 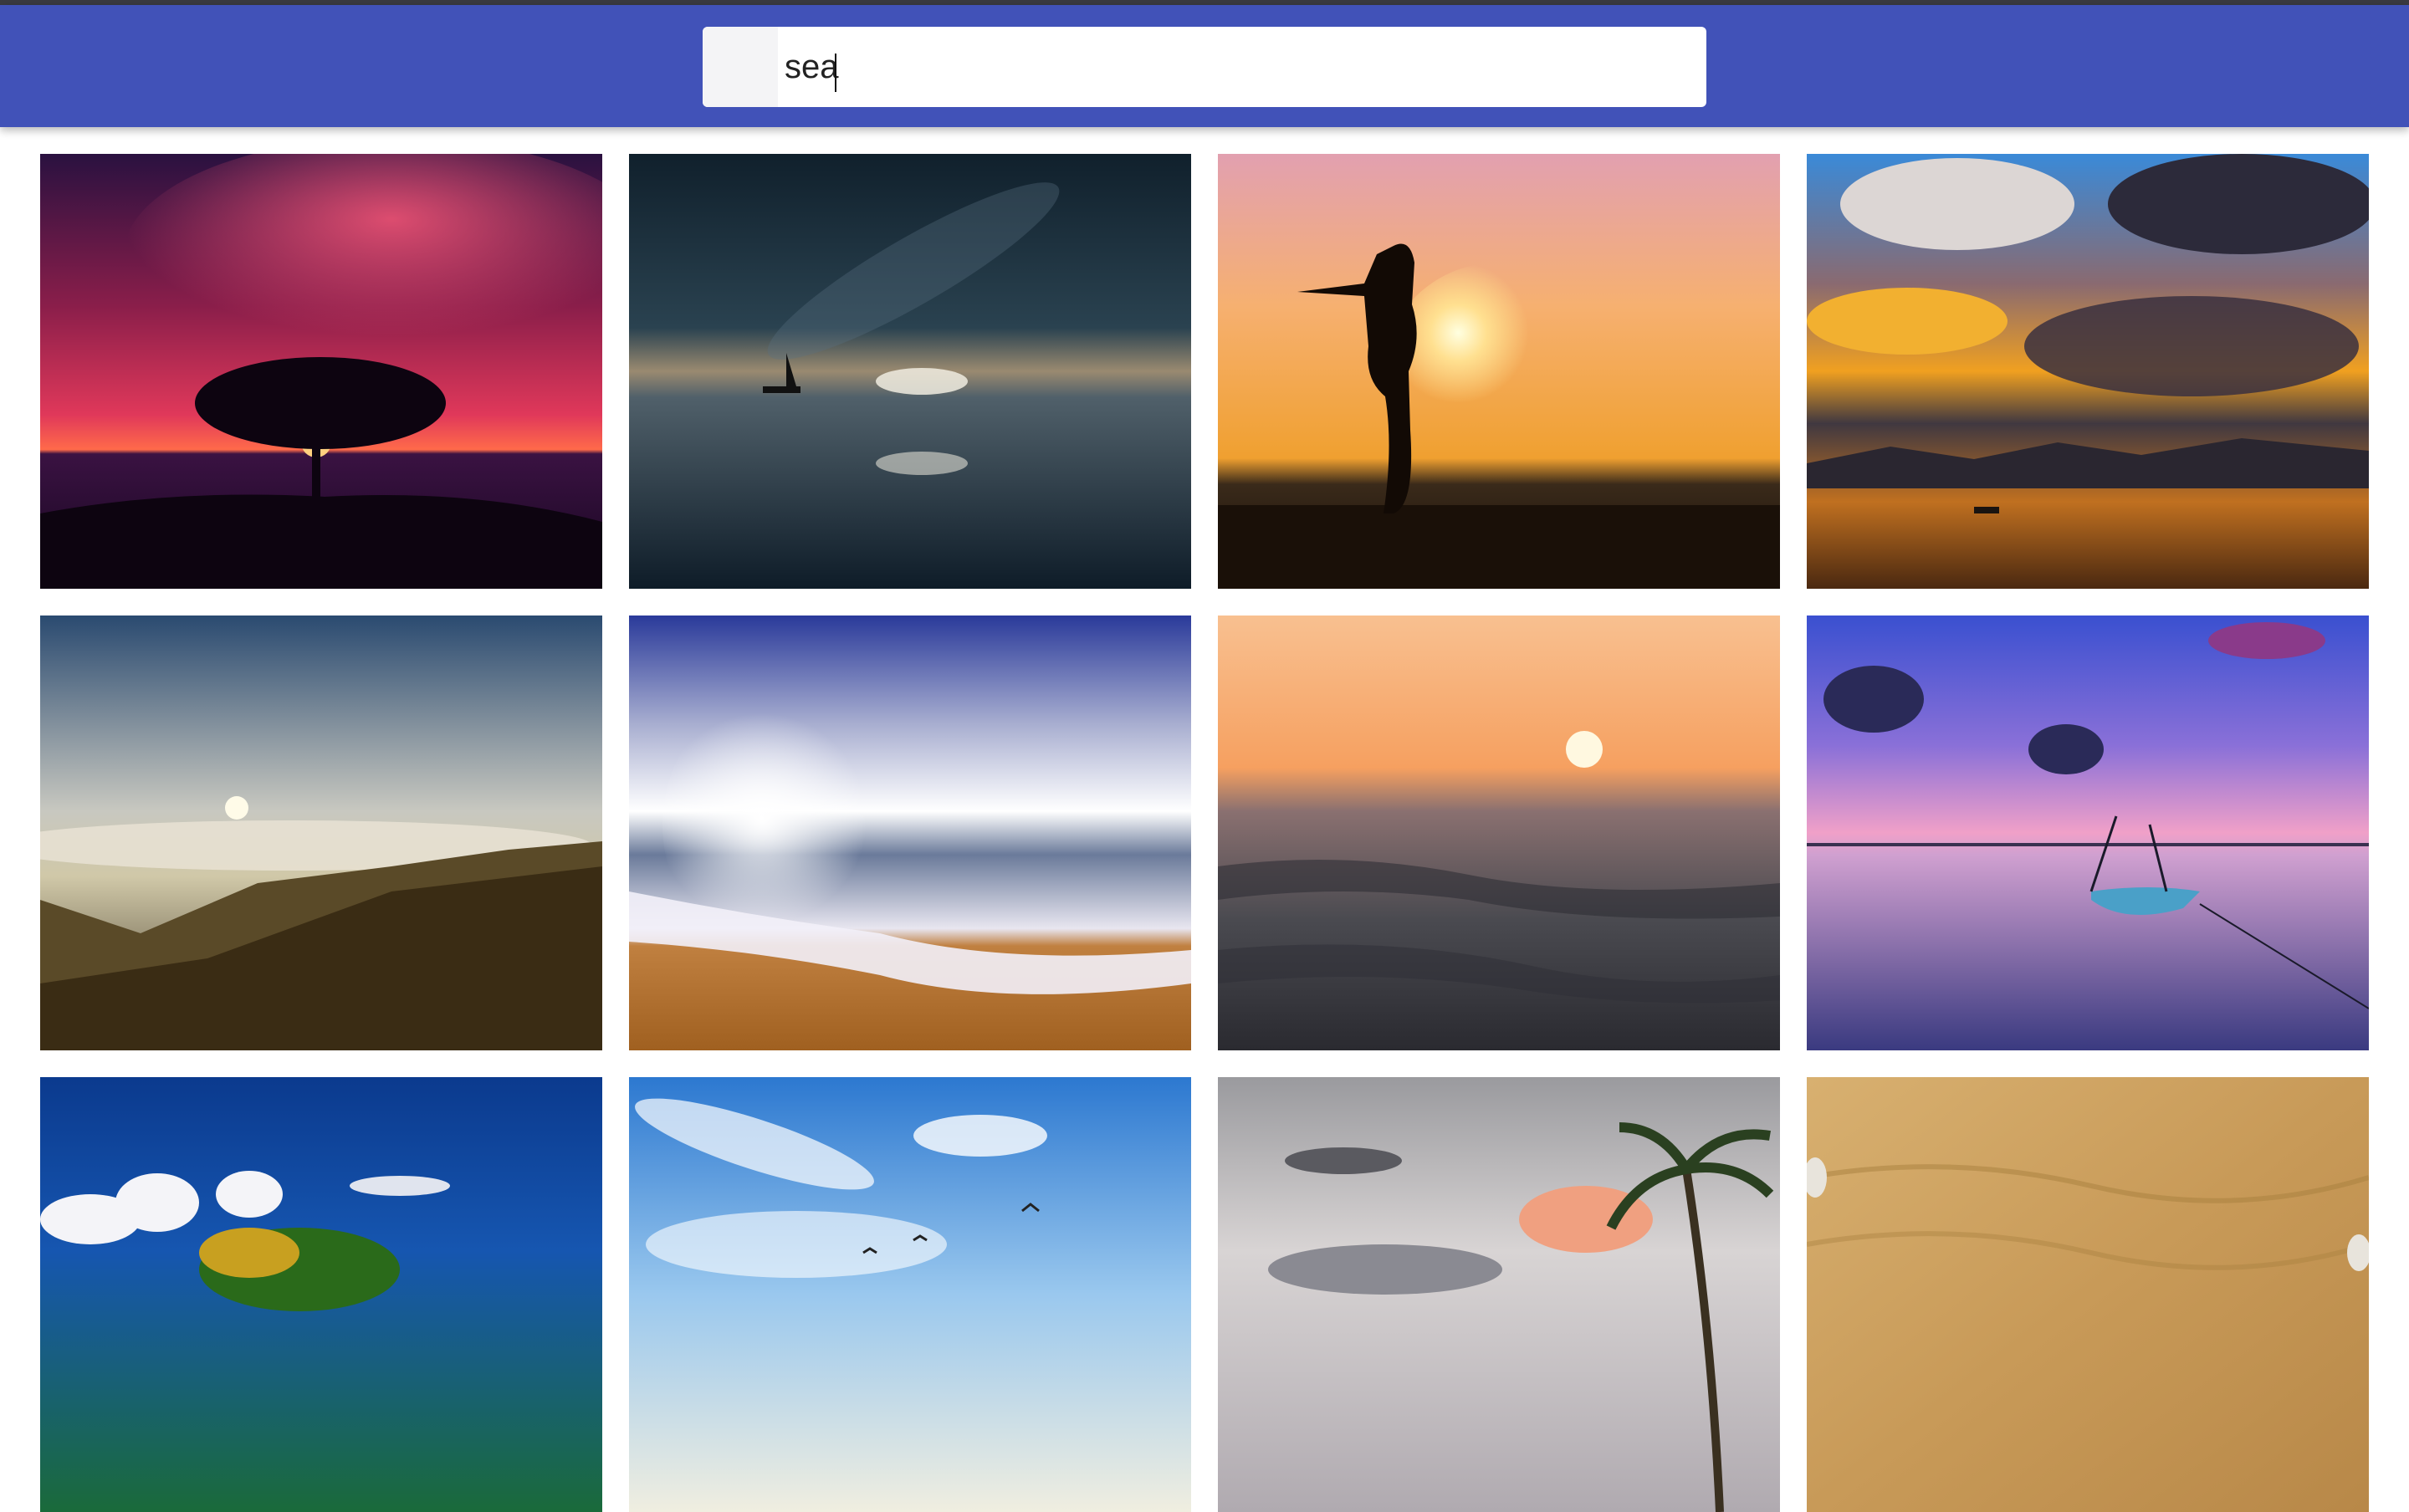 I want to click on tree-sunset-photo, so click(x=321, y=371).